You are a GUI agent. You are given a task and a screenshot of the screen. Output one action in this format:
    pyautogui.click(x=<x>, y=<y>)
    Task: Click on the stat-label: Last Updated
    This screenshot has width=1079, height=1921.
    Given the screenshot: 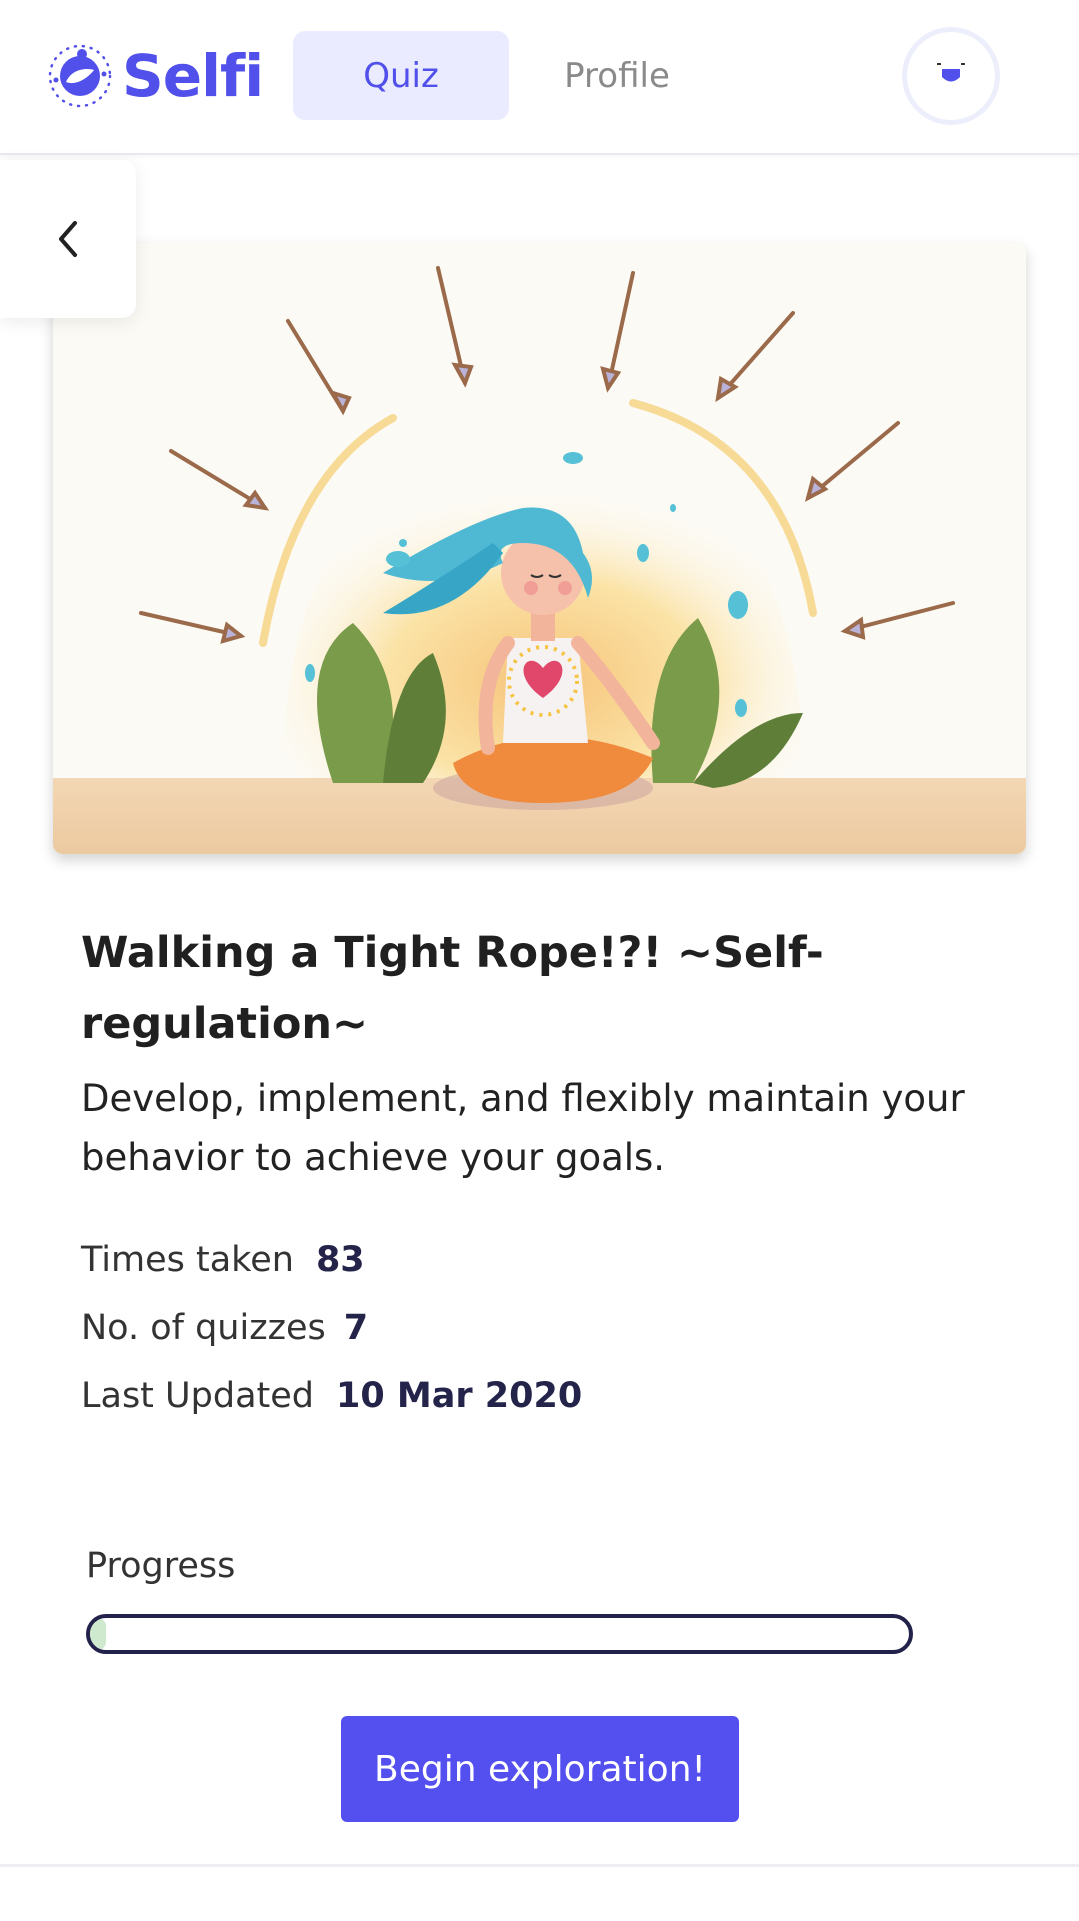 What is the action you would take?
    pyautogui.click(x=198, y=1396)
    